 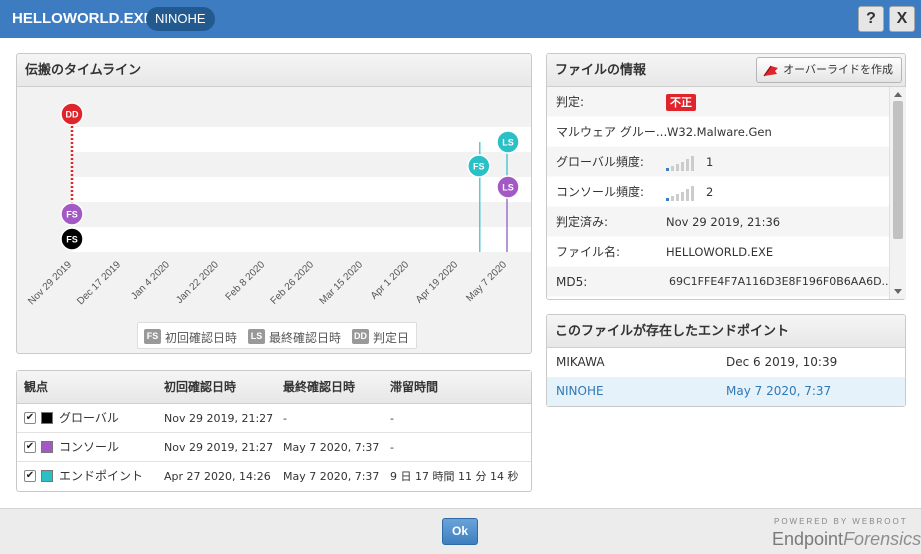 I want to click on ok-button: Ok, so click(x=460, y=531).